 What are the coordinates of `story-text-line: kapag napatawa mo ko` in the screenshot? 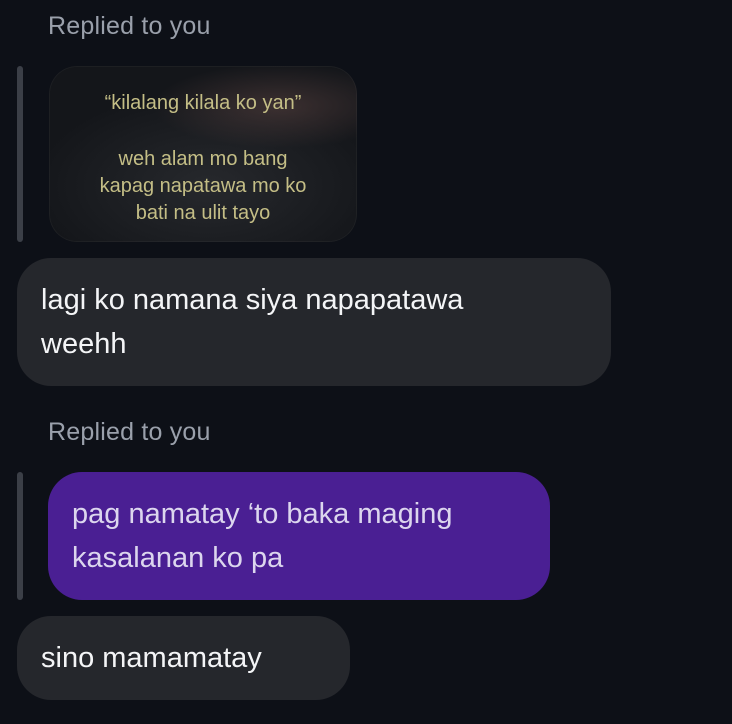 It's located at (203, 186).